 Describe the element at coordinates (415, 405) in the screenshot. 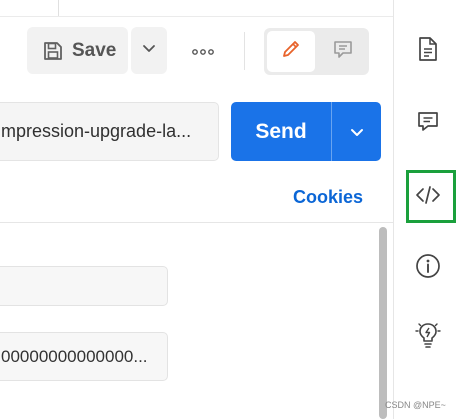

I see `watermark-text: CSDN @NPE~` at that location.